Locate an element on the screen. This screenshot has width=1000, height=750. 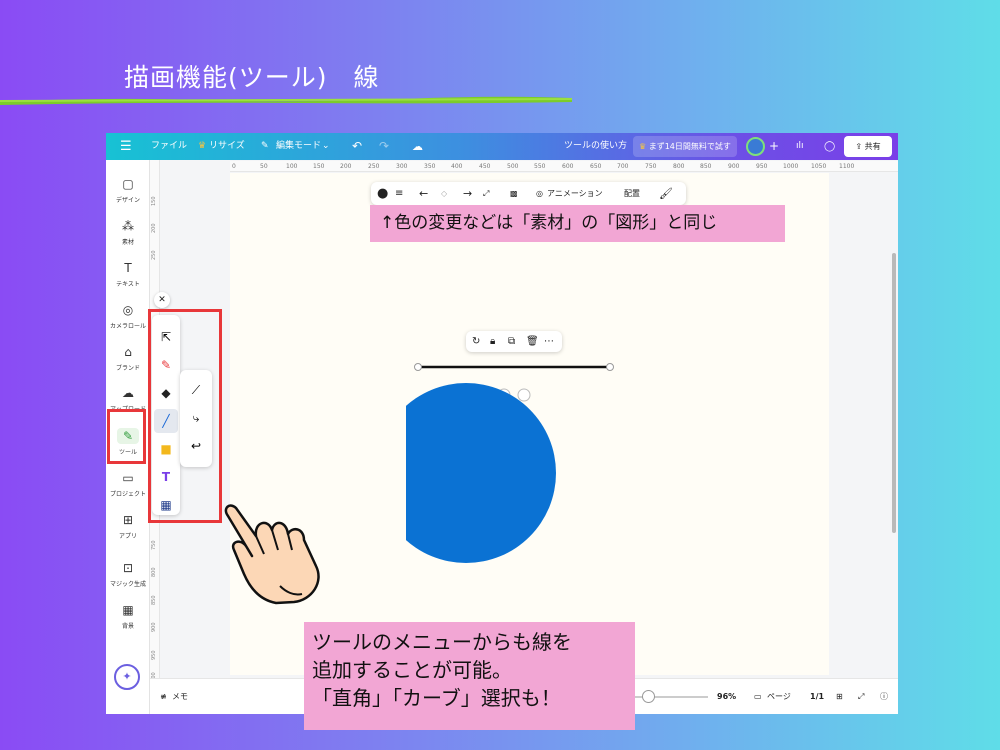
circle-shape is located at coordinates (481, 473).